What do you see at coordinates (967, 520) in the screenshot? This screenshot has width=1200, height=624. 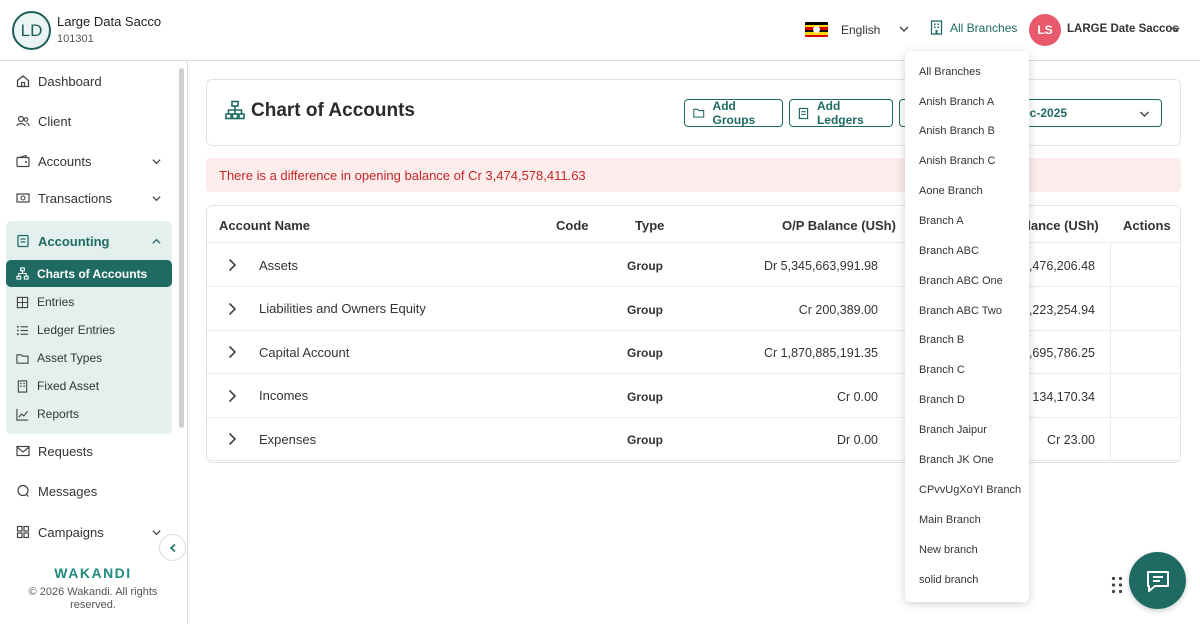 I see `branch-option: Main Branch` at bounding box center [967, 520].